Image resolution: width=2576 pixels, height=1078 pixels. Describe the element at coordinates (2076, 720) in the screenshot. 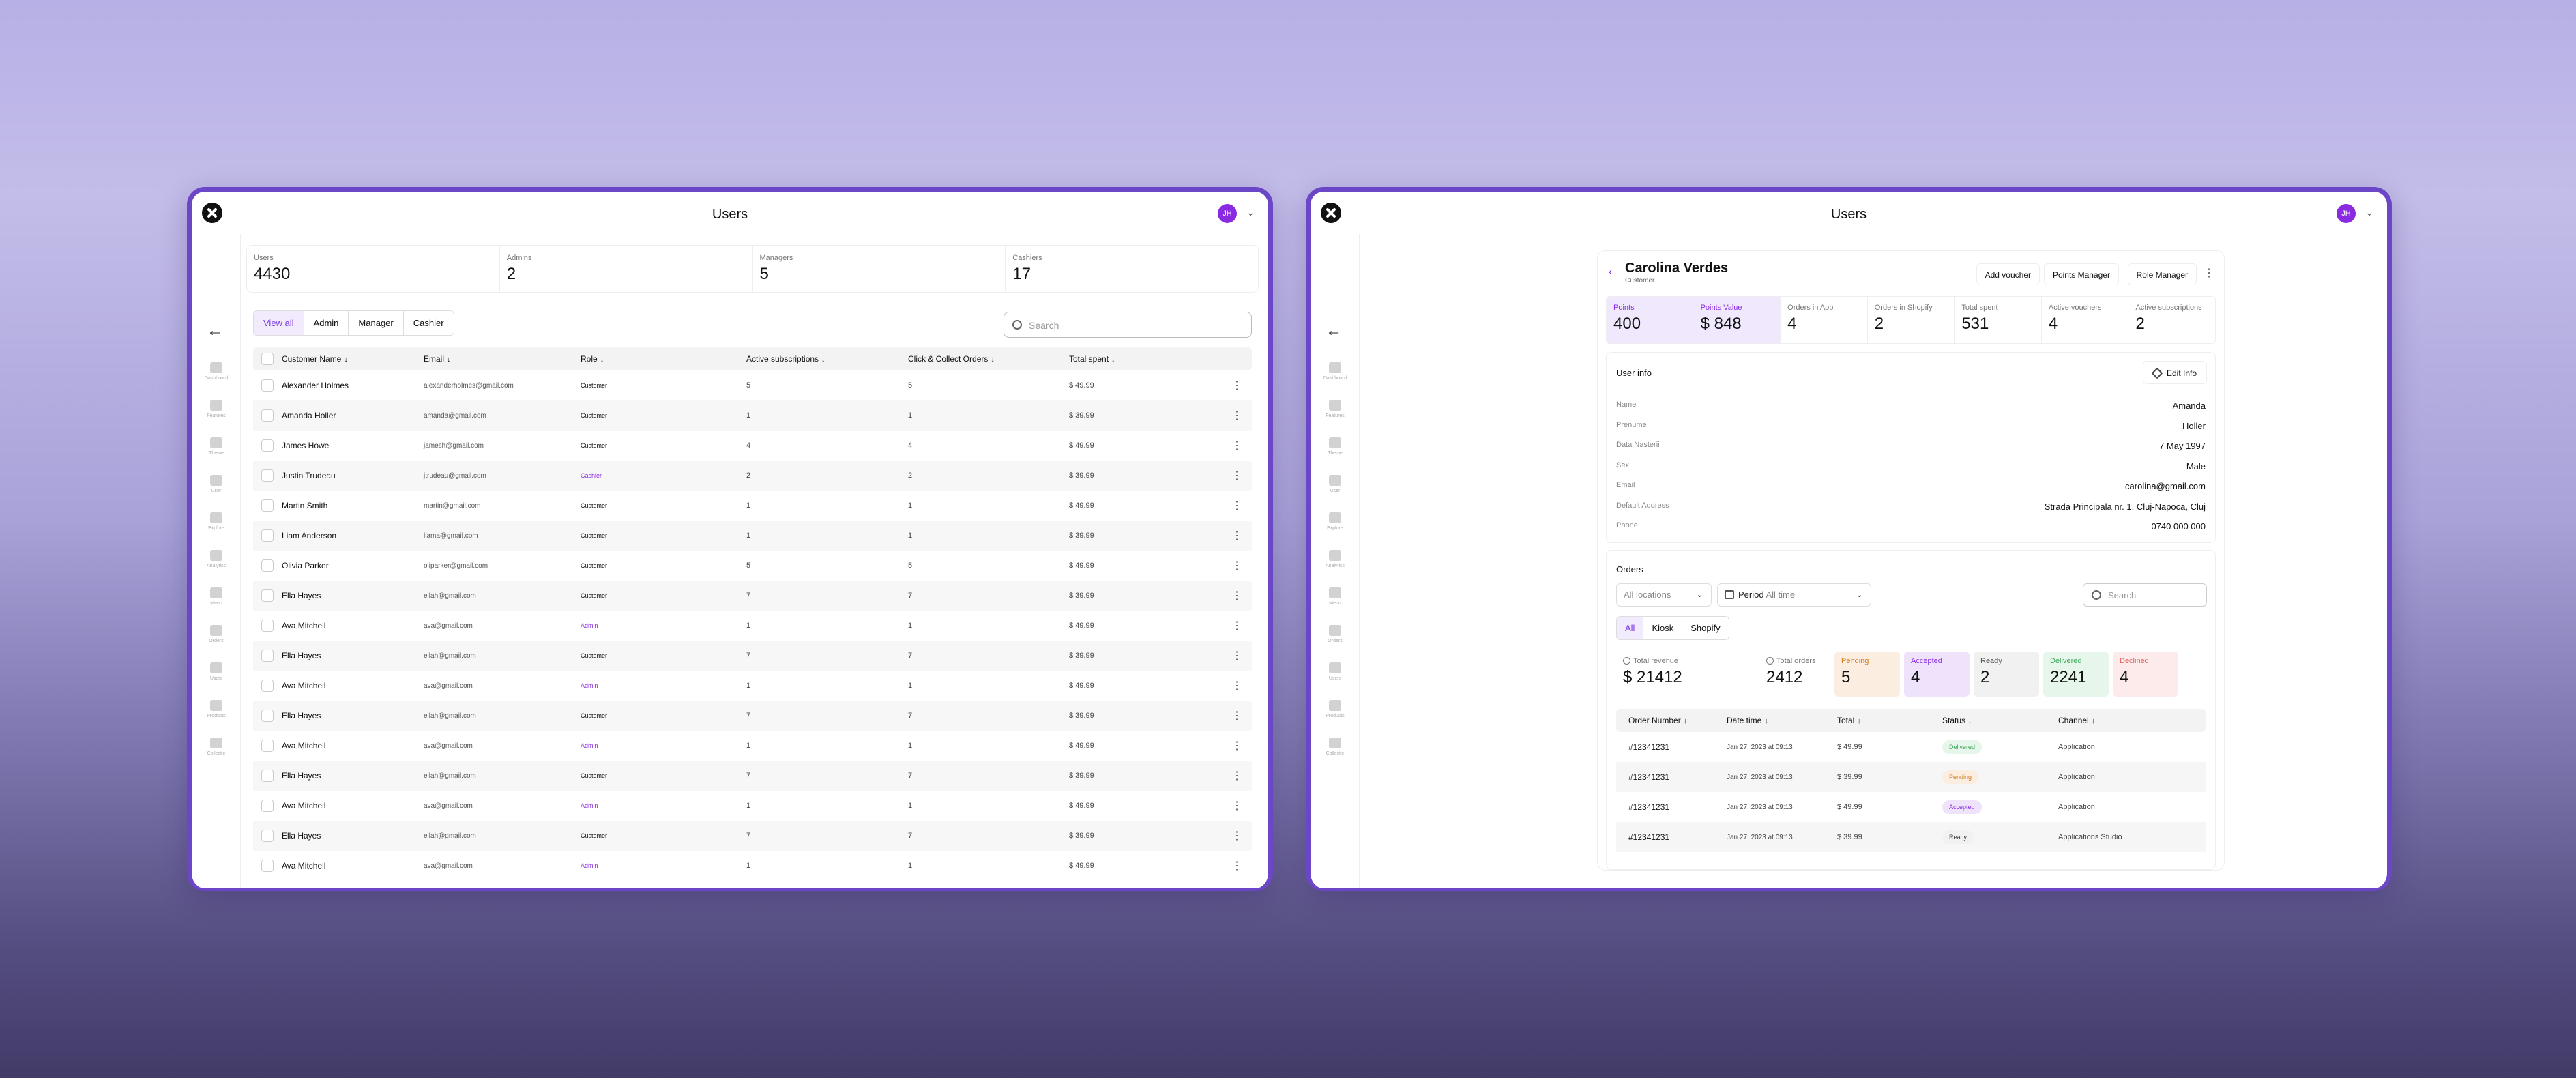

I see `col-channel: Channel ↓` at that location.